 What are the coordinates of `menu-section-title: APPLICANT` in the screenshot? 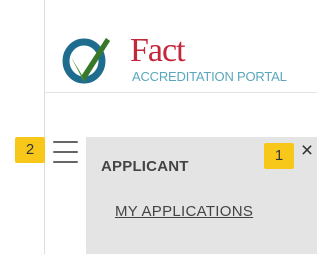 It's located at (145, 166).